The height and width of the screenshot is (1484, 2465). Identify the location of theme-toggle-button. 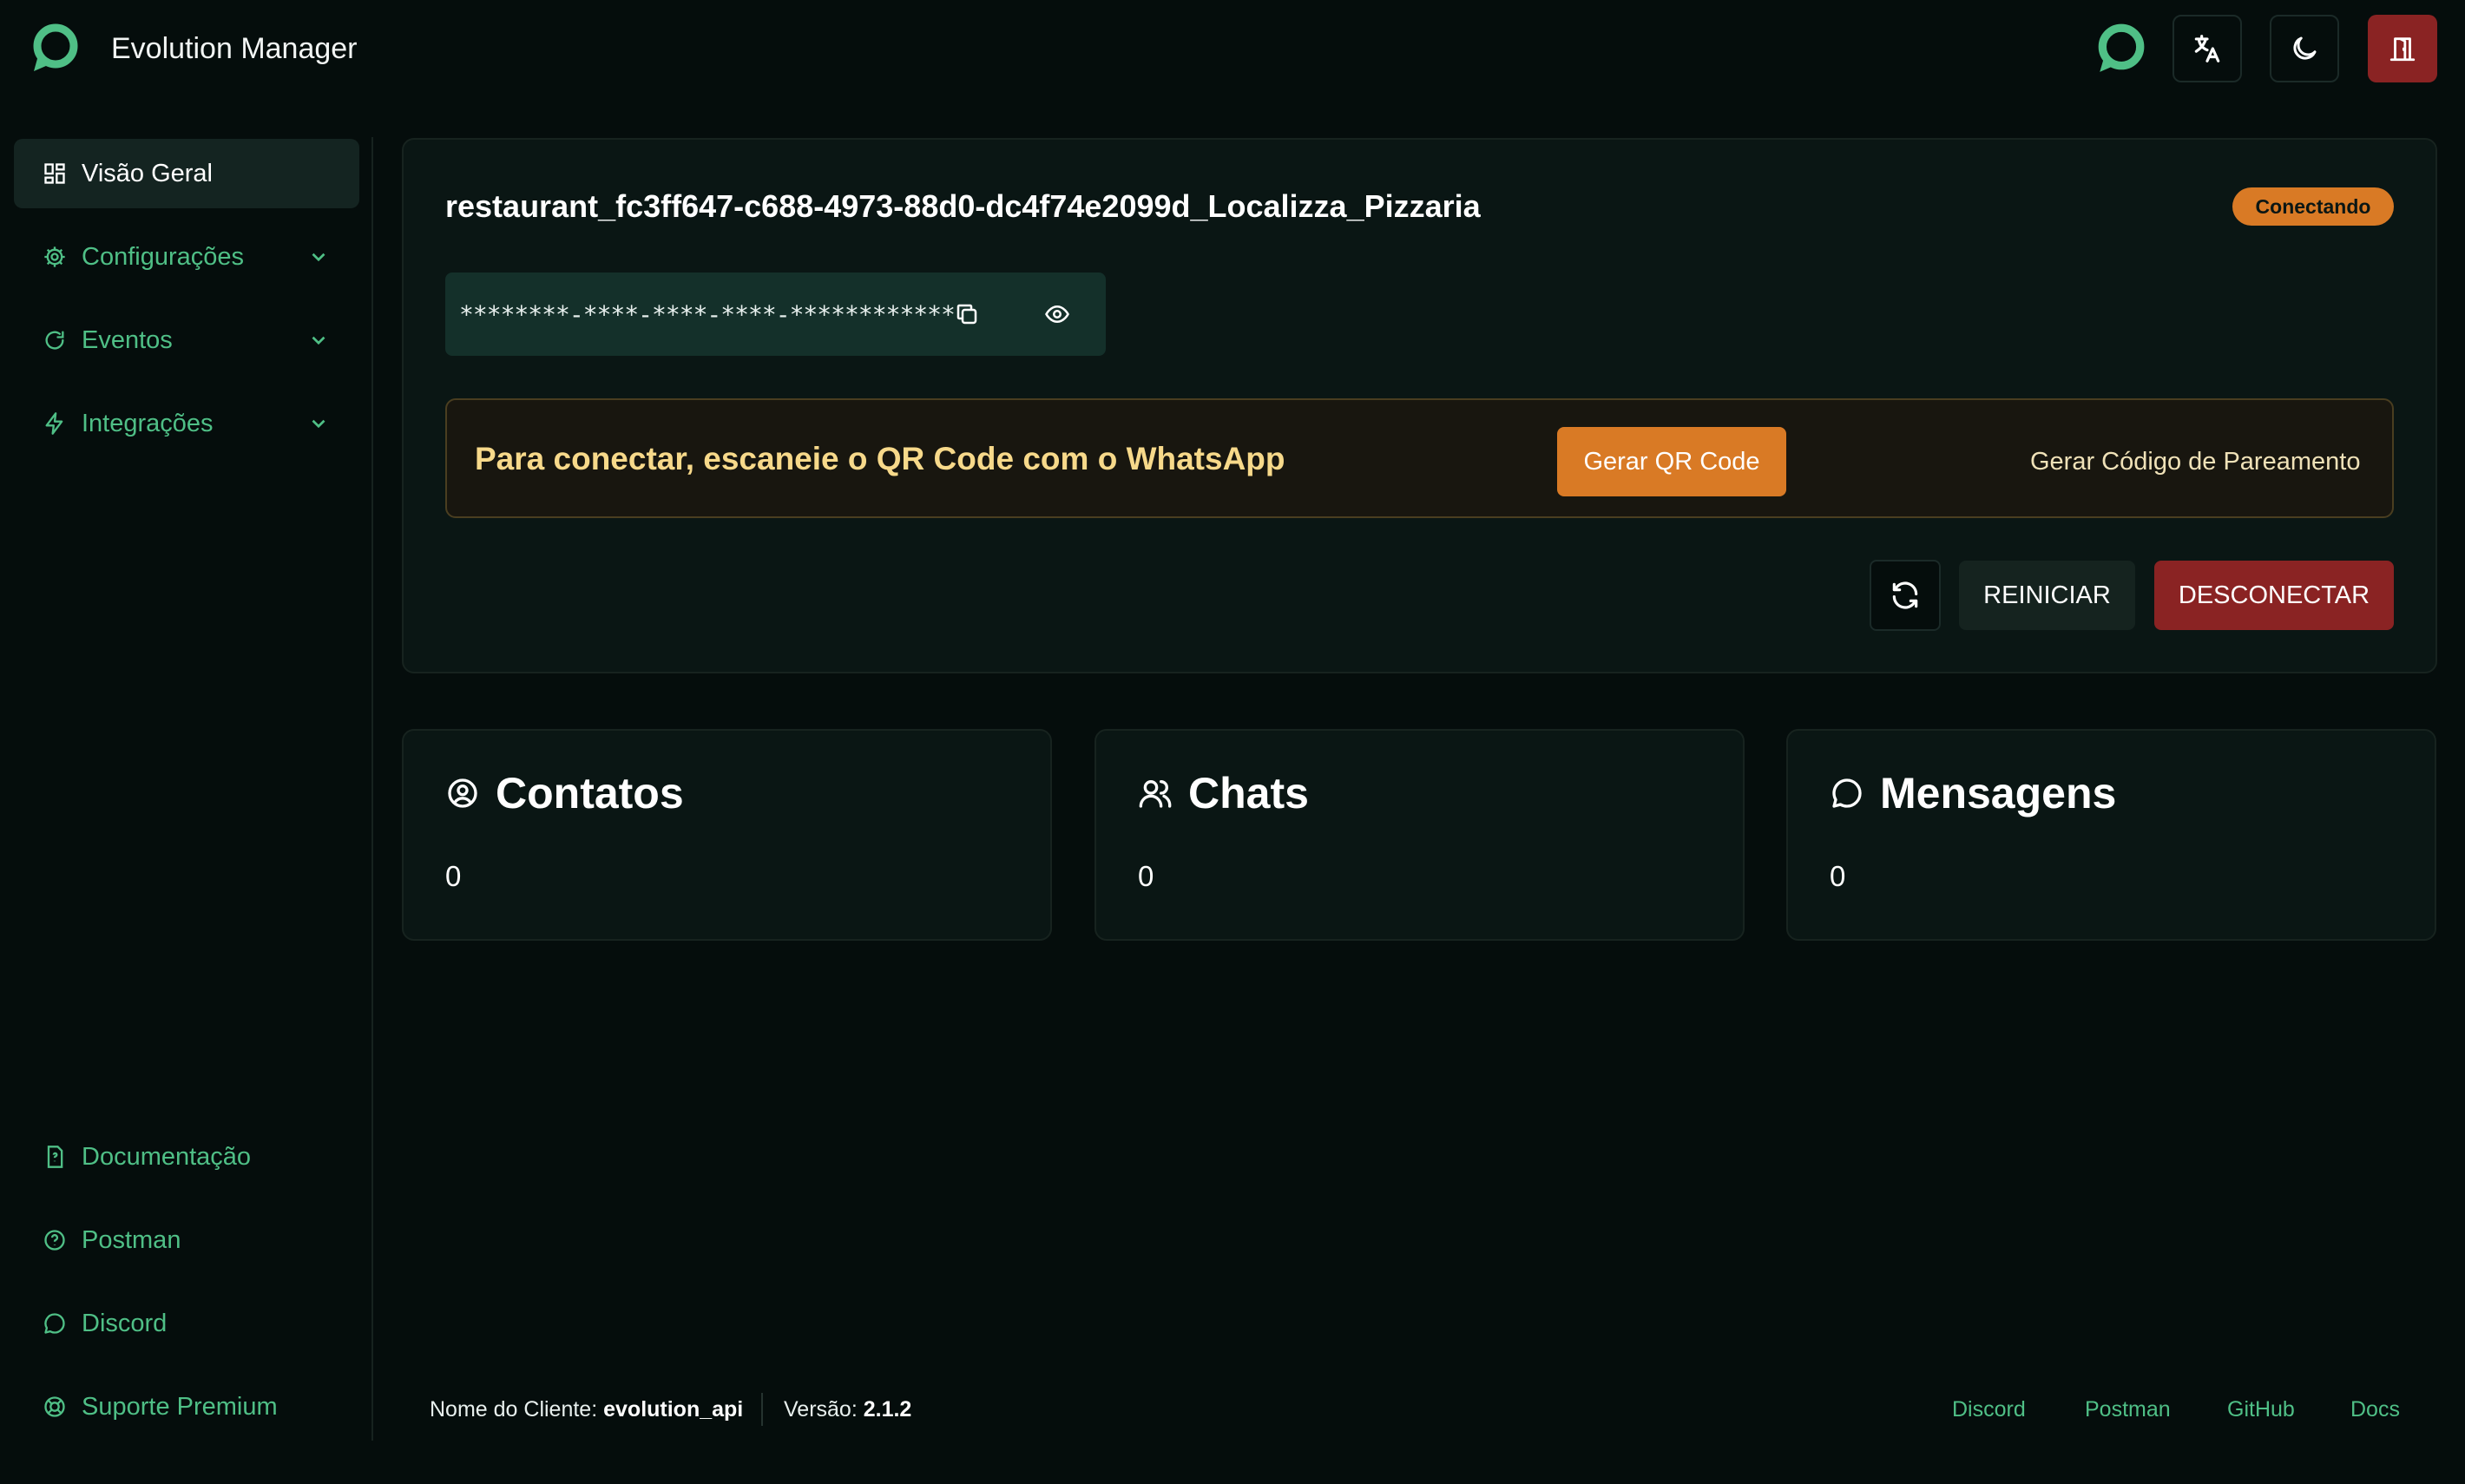
(2304, 48).